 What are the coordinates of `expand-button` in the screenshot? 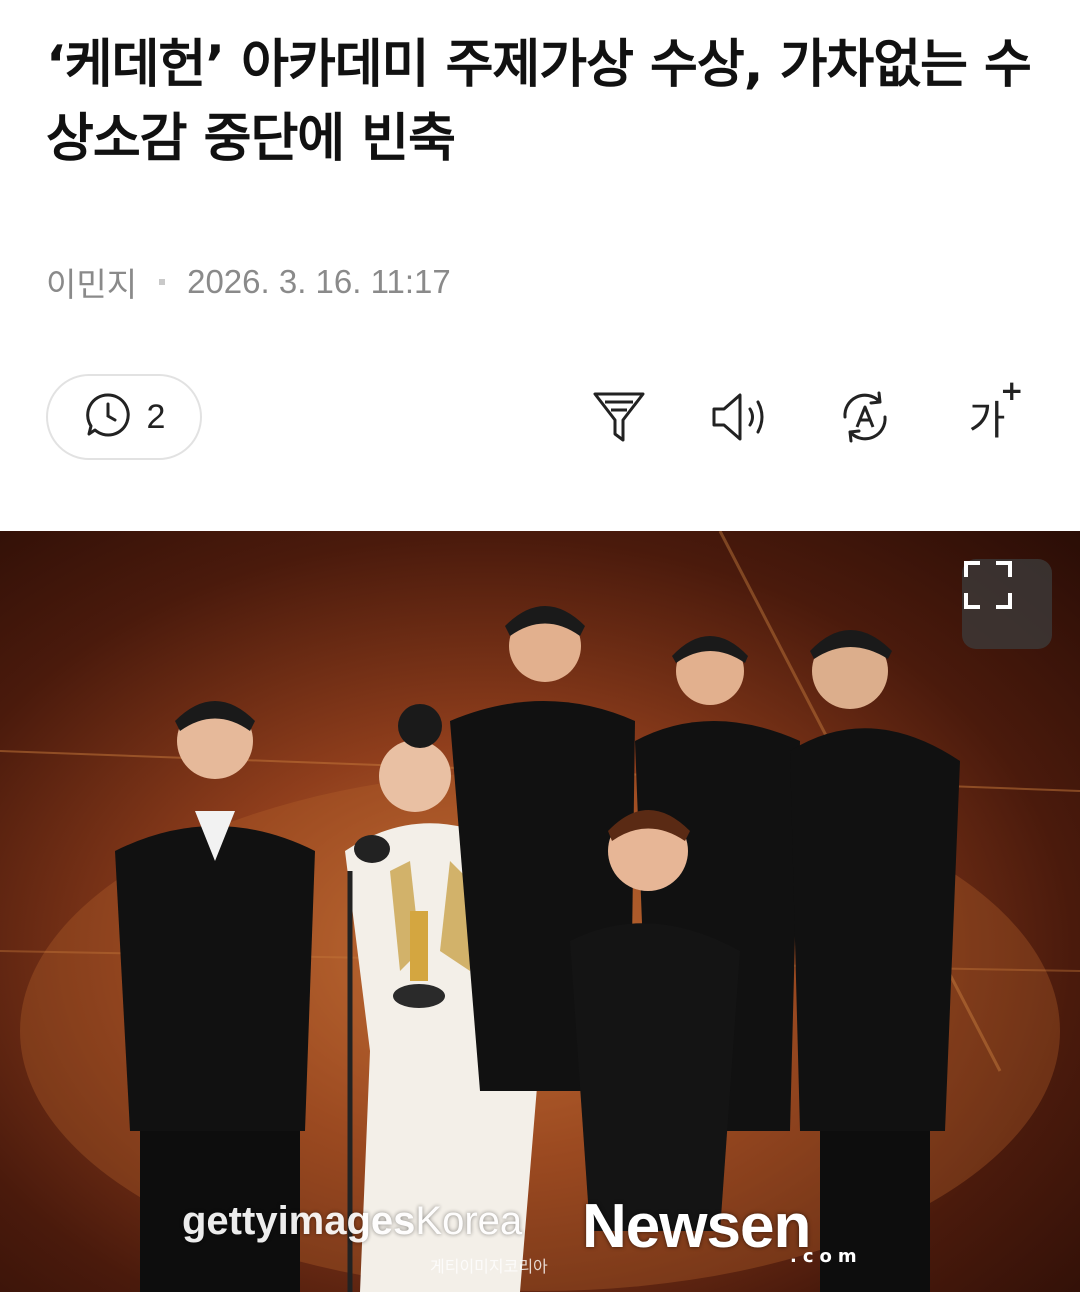 It's located at (1007, 604).